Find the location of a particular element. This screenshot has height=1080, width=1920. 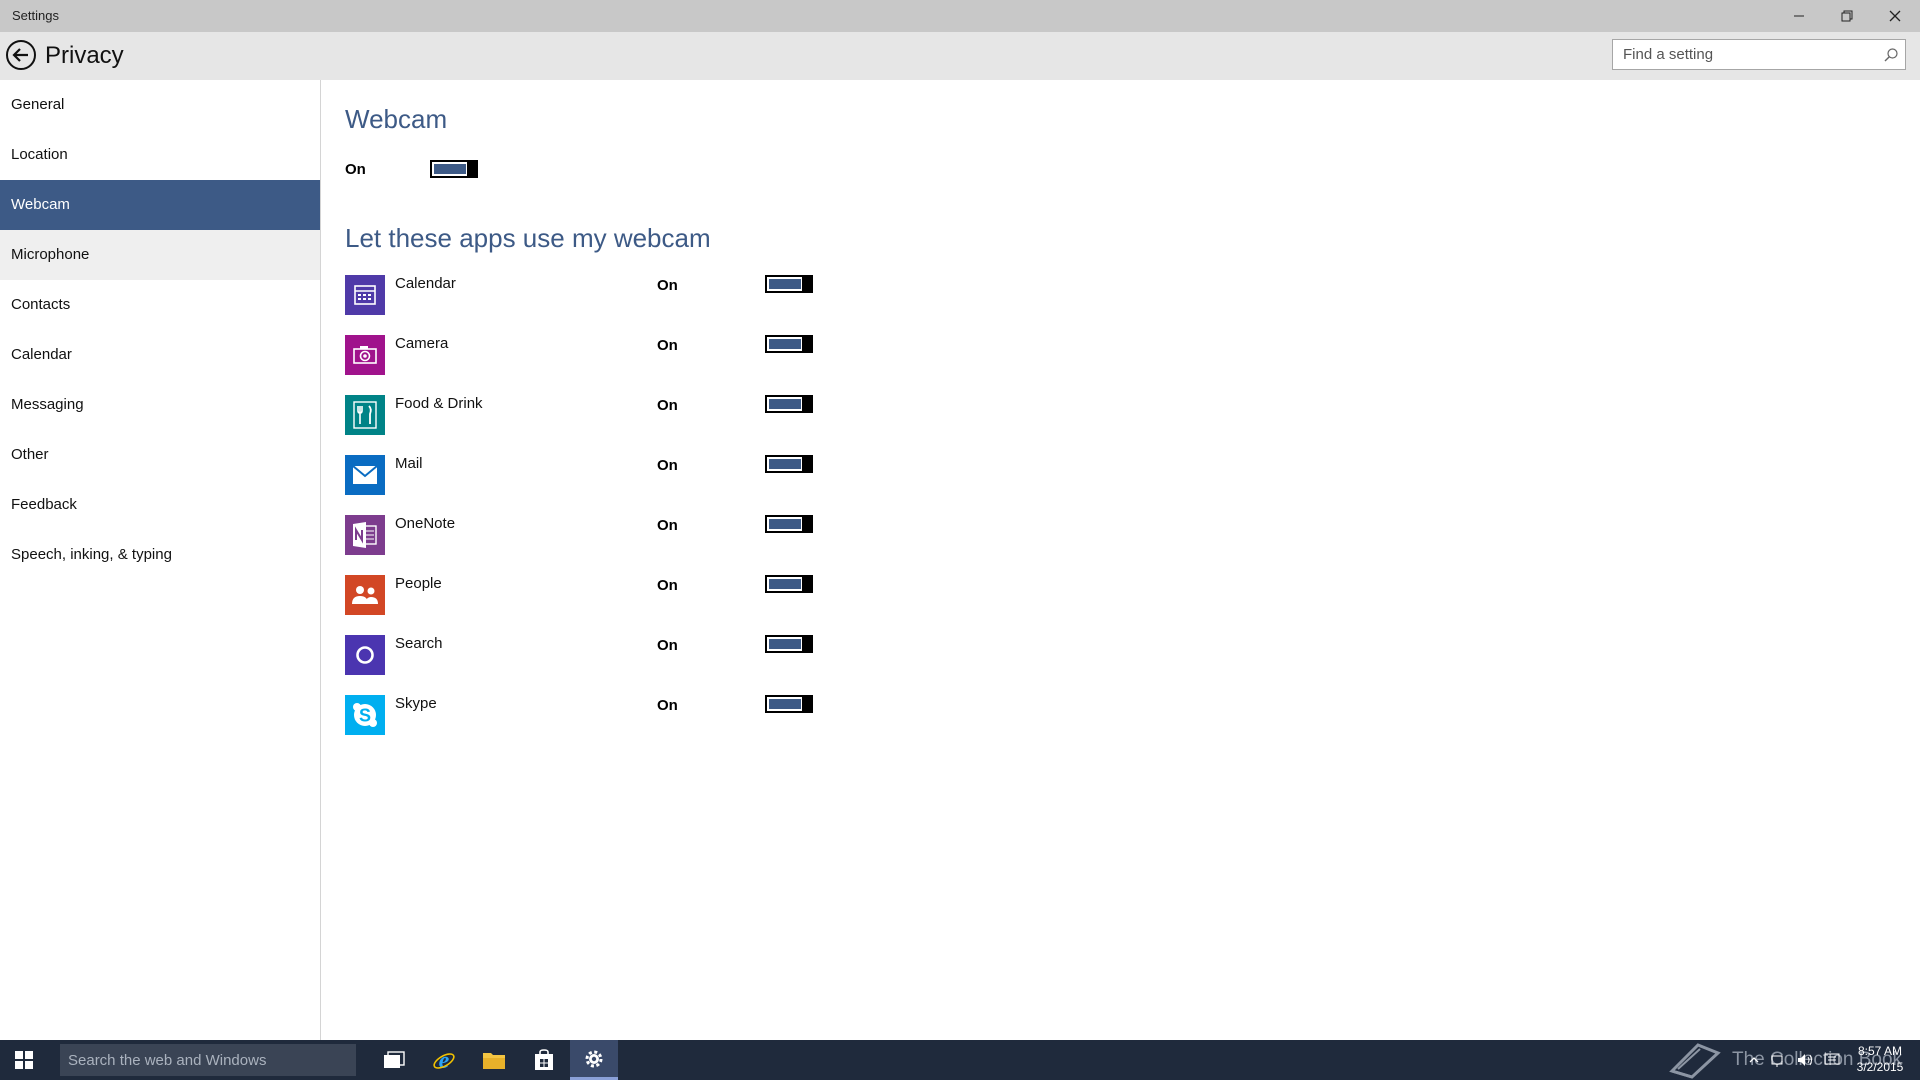

file-explorer-button is located at coordinates (494, 1060).